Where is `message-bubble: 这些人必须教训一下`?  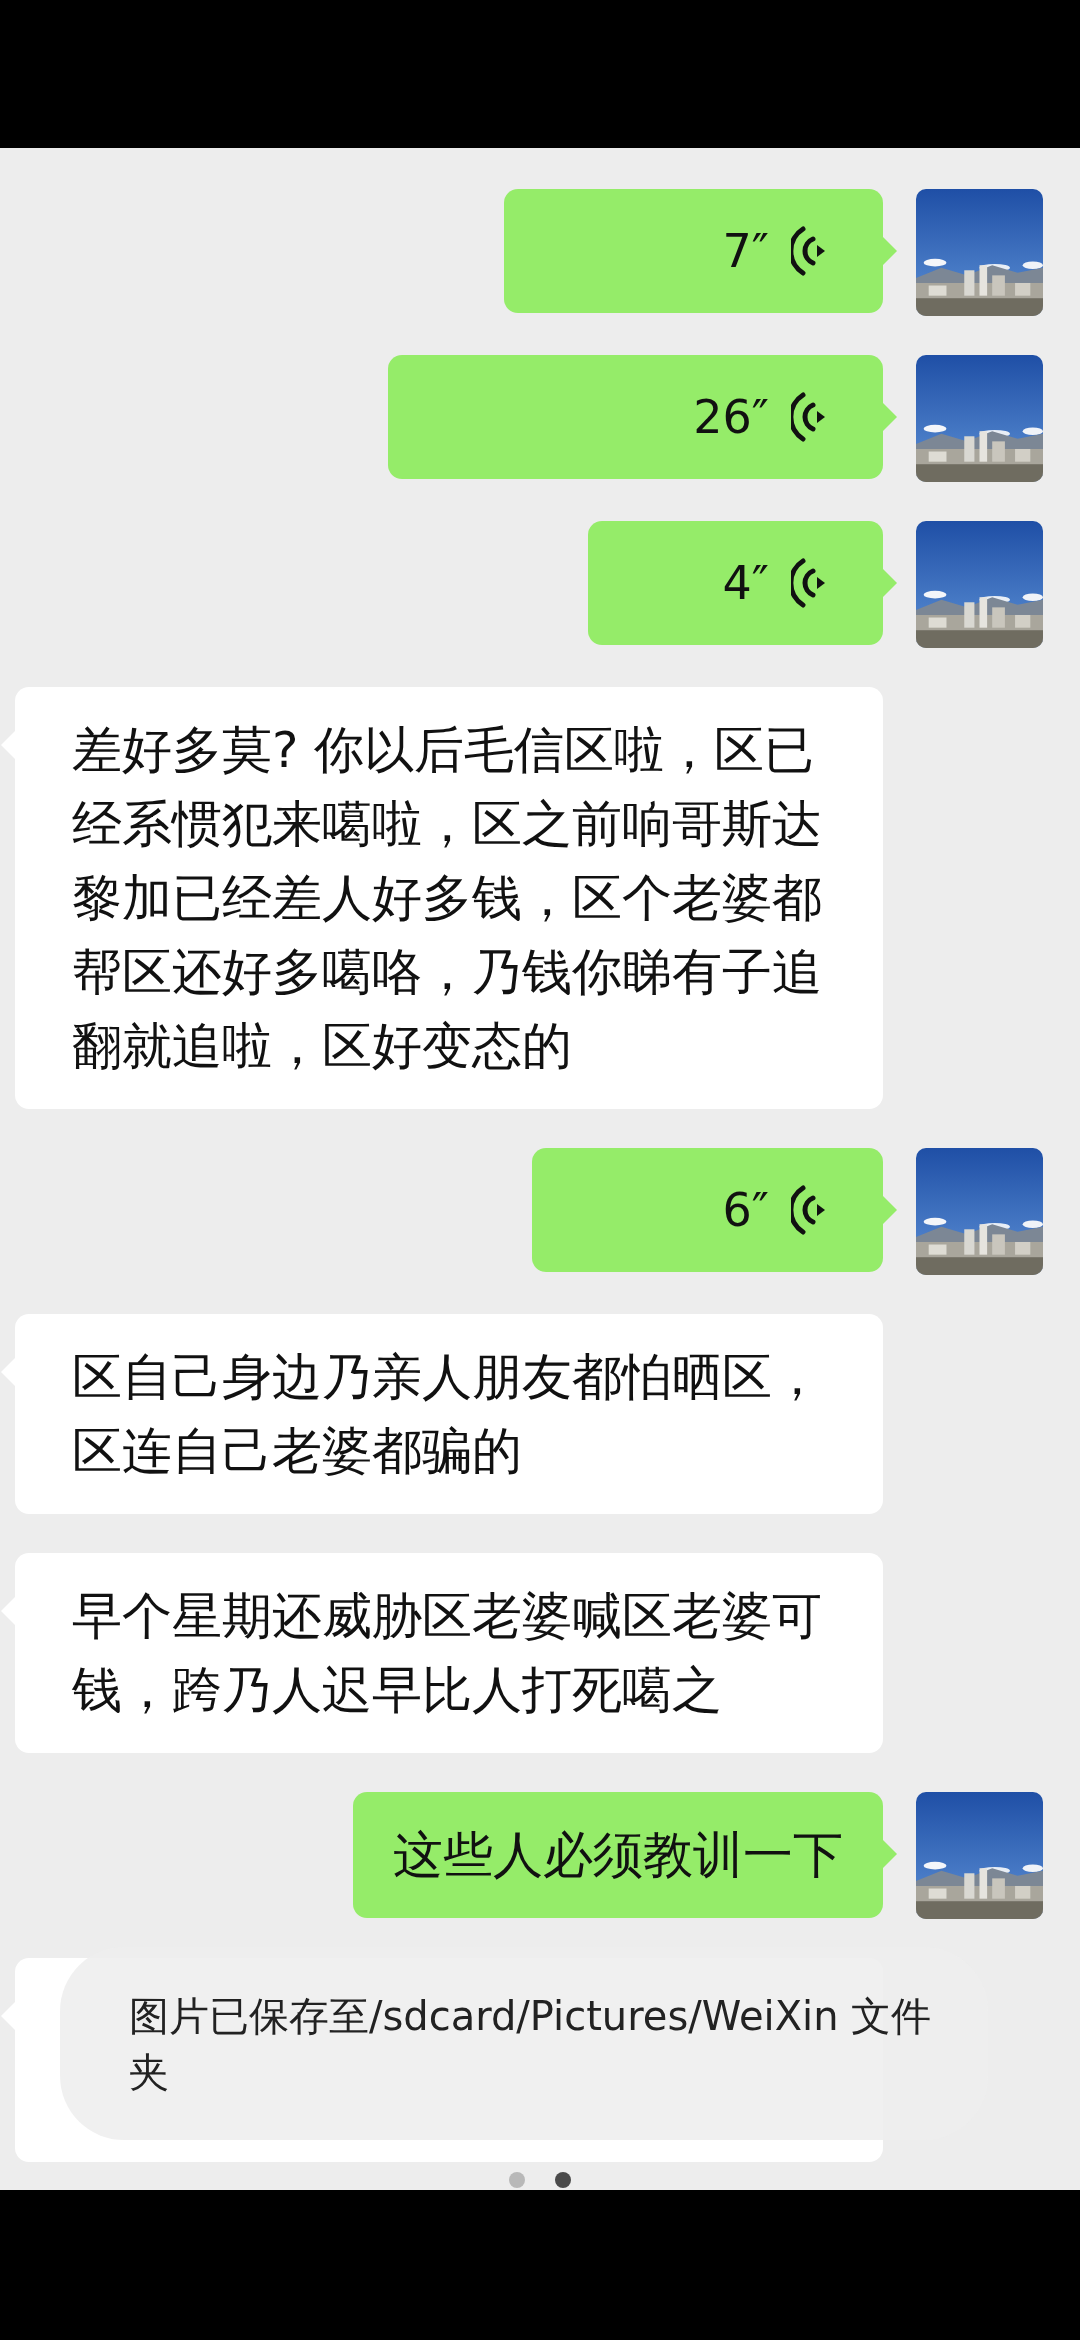 message-bubble: 这些人必须教训一下 is located at coordinates (618, 1855).